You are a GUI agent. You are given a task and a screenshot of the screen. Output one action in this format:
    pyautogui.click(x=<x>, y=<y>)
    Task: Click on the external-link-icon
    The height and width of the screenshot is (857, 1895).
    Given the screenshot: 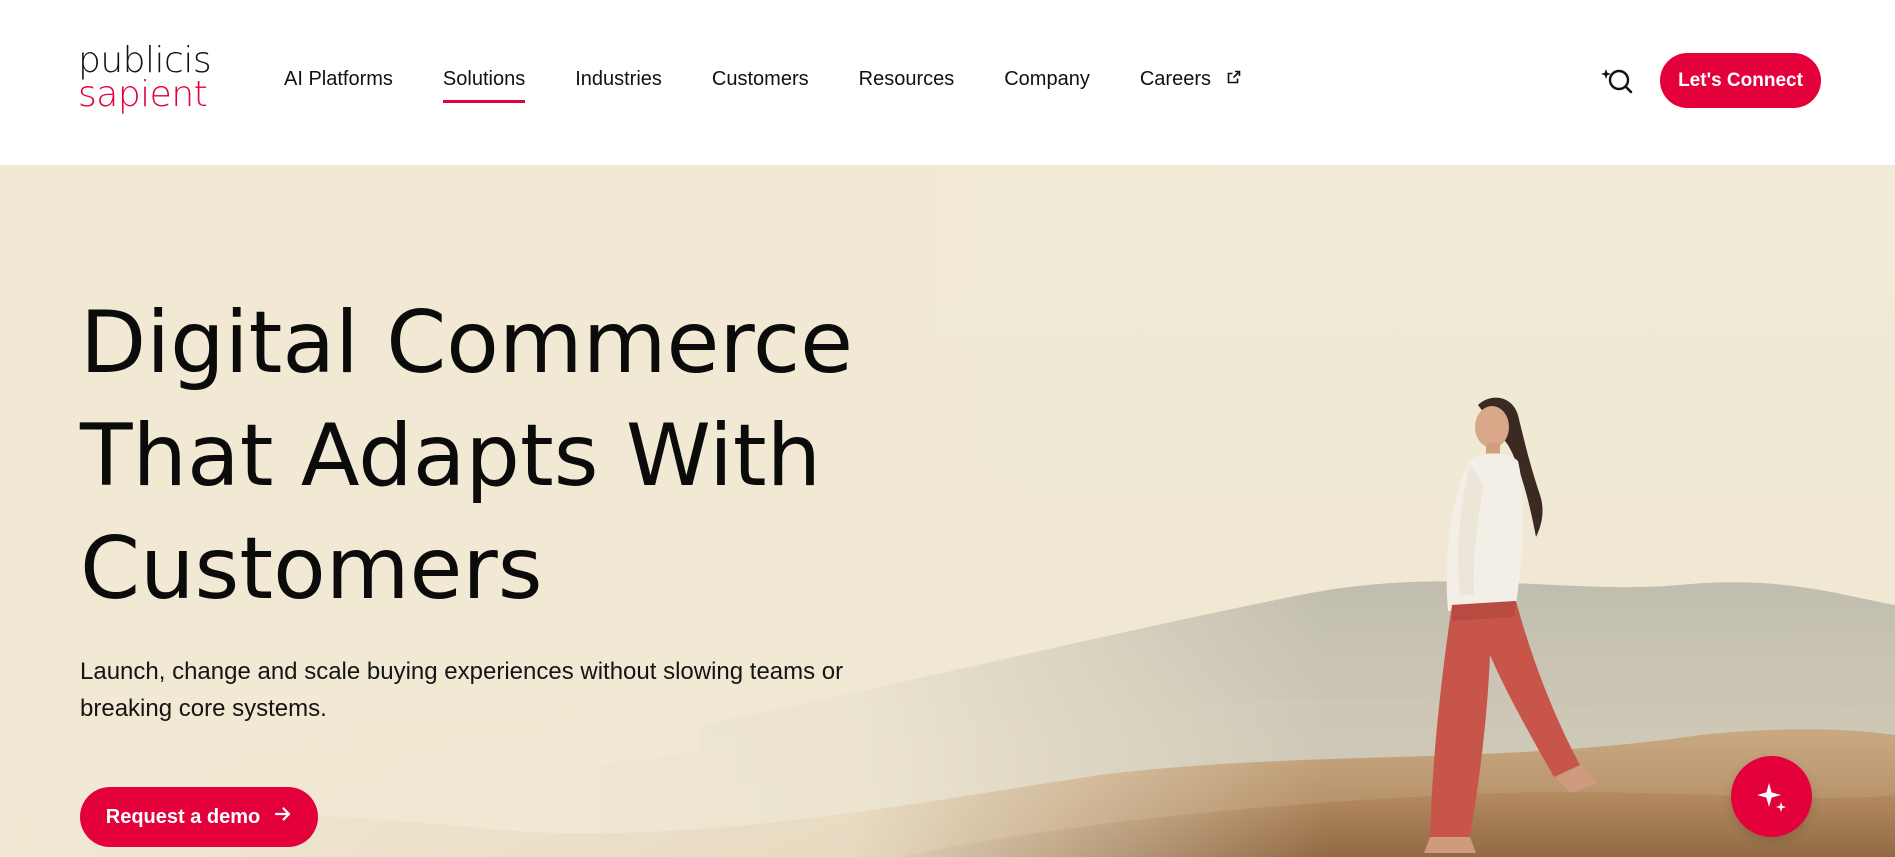 What is the action you would take?
    pyautogui.click(x=1234, y=78)
    